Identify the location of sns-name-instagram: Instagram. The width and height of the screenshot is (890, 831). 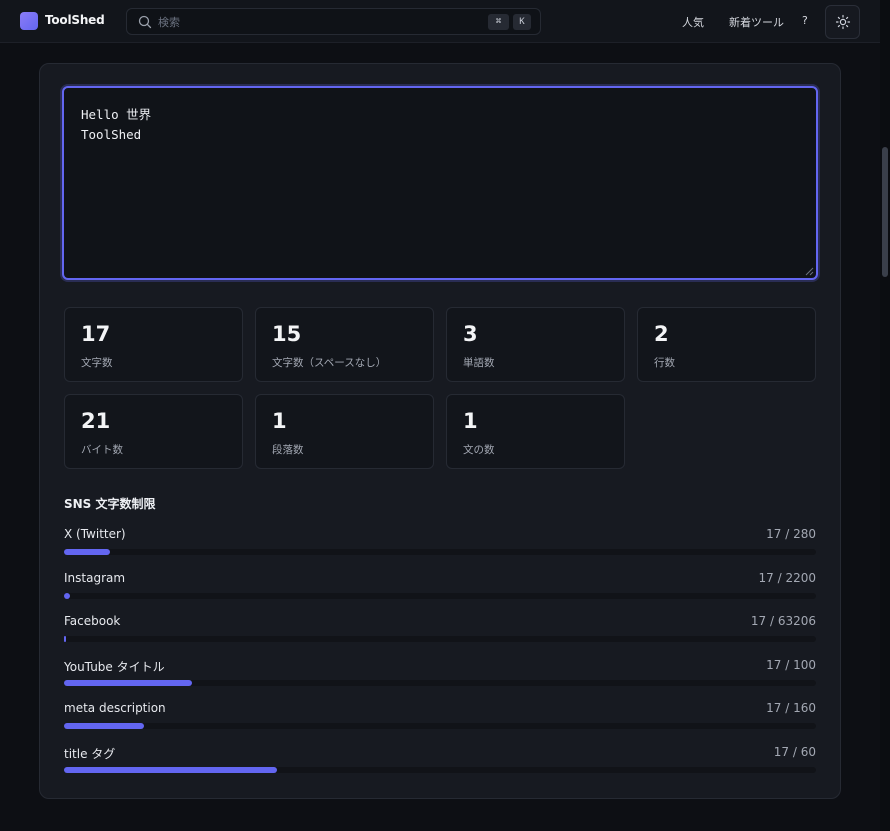
(95, 578).